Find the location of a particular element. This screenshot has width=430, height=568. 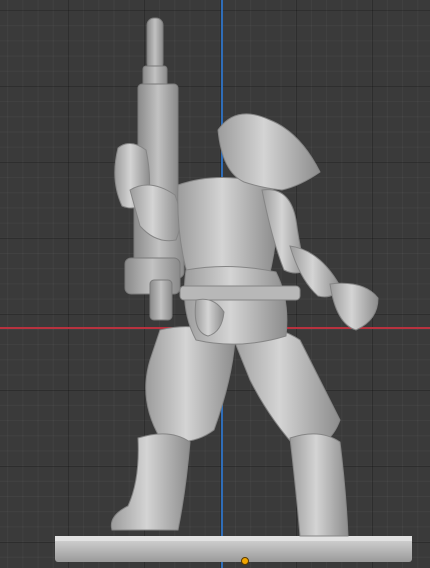

origin-marker is located at coordinates (245, 561).